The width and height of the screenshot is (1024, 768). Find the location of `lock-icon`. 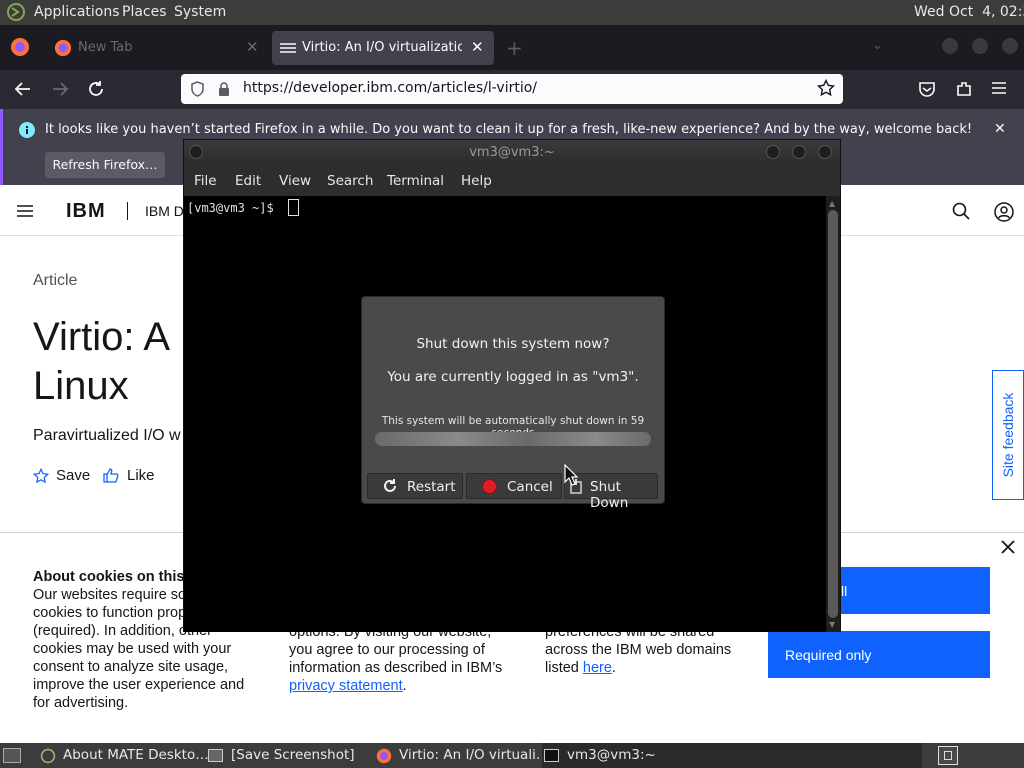

lock-icon is located at coordinates (224, 89).